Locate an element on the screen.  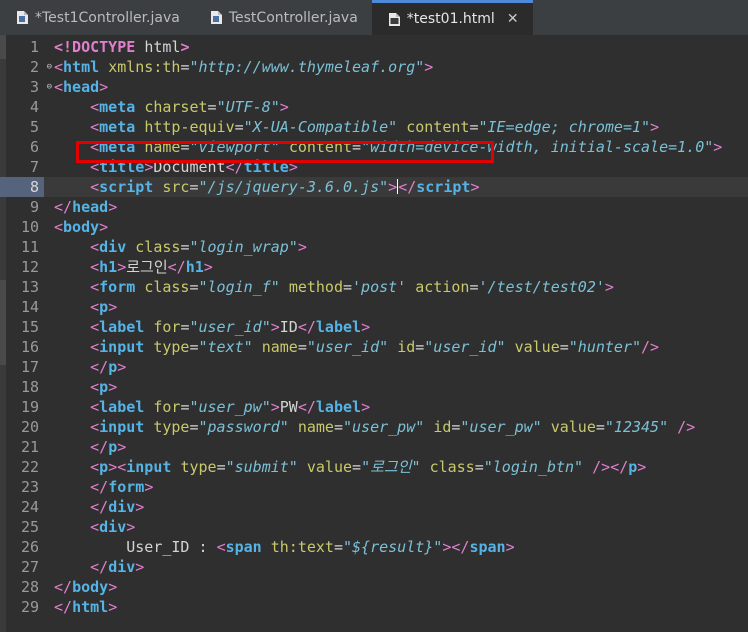
code-line: 12 <h1>로그인</h1> is located at coordinates (374, 267).